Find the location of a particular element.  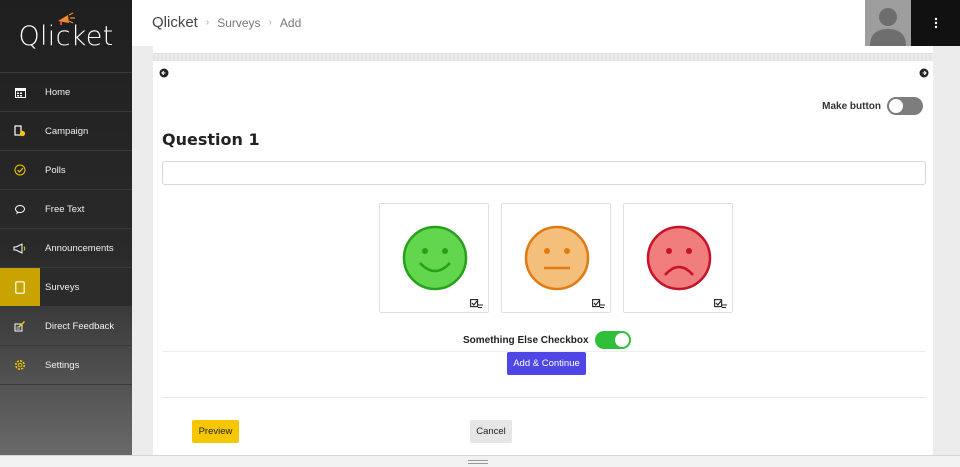

something-else-label: Something Else Checkbox is located at coordinates (526, 340).